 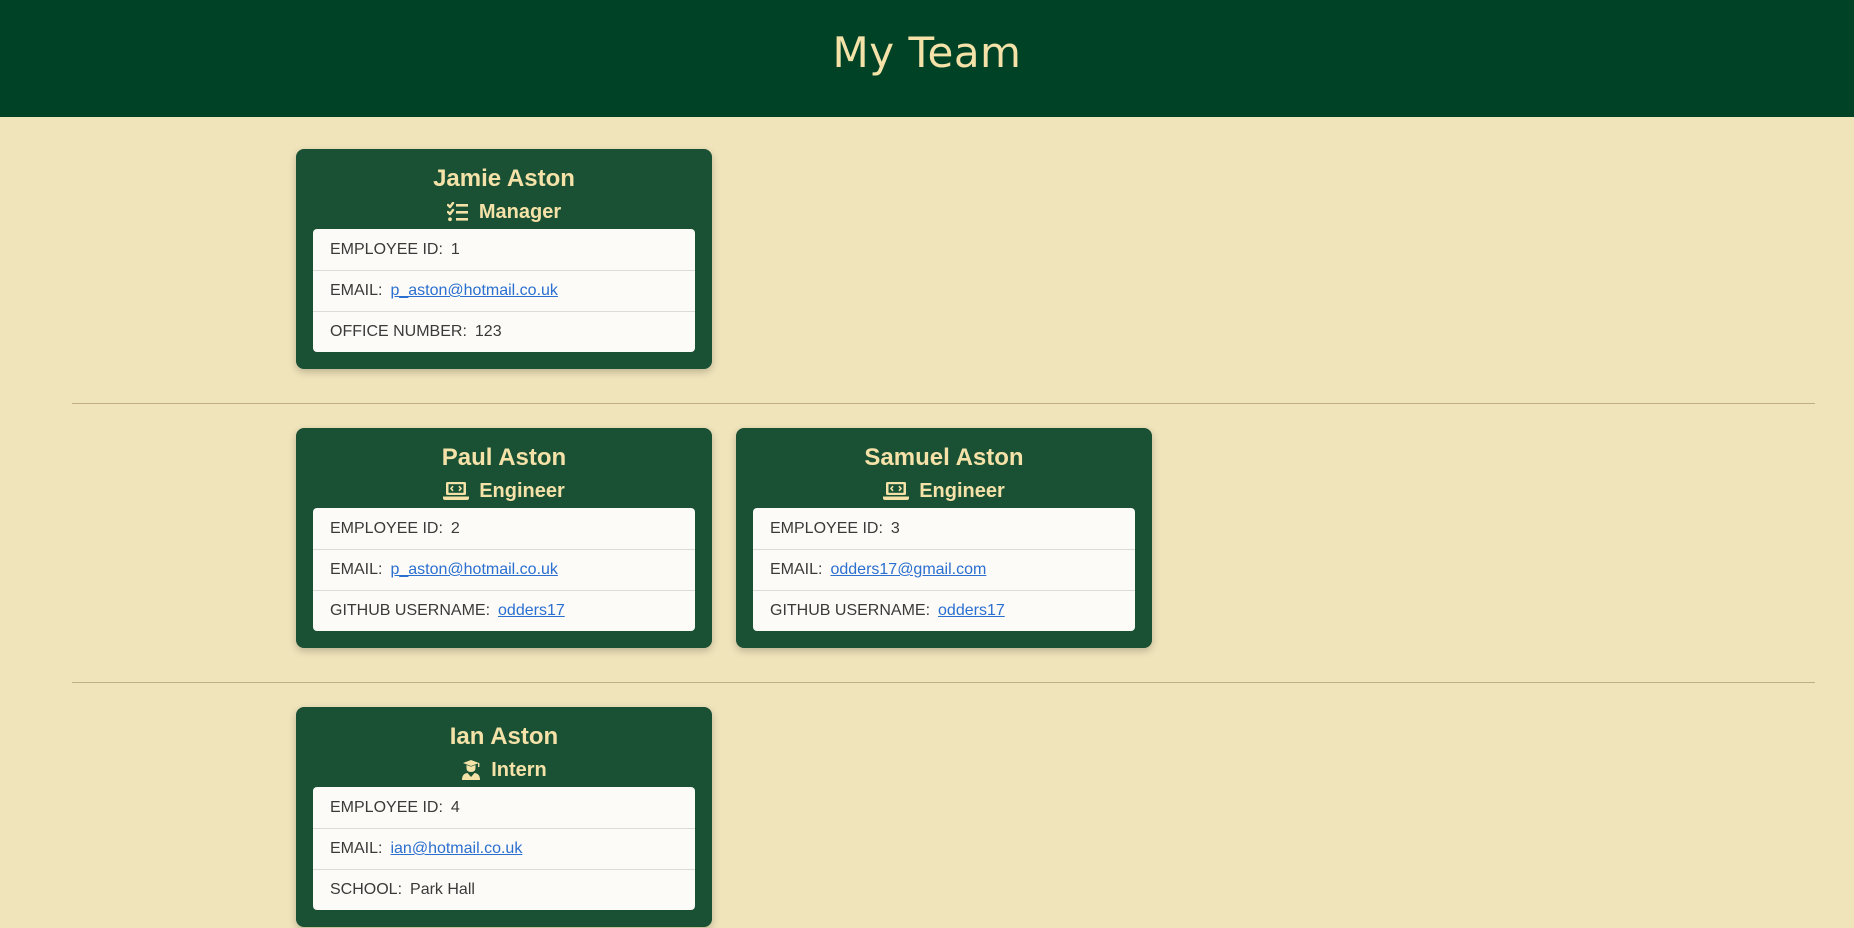 What do you see at coordinates (398, 331) in the screenshot?
I see `office-number-label: OFFICE NUMBER:` at bounding box center [398, 331].